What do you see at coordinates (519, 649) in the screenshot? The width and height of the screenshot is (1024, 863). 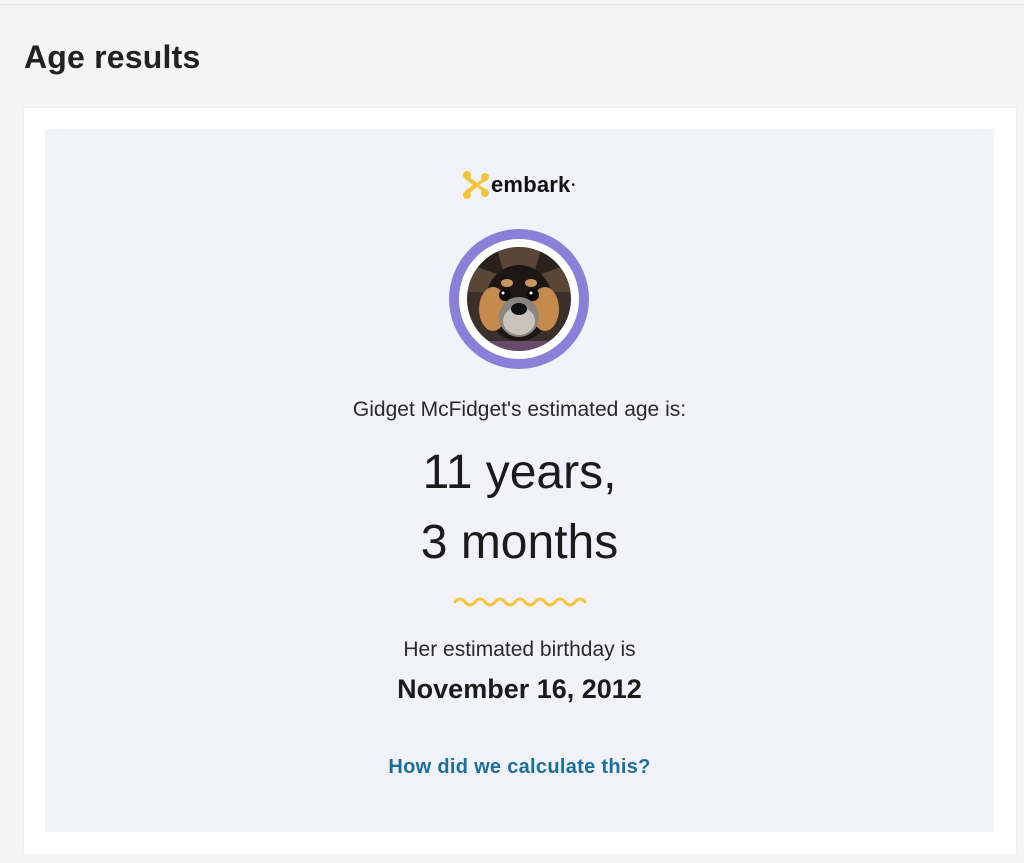 I see `birthday-intro-text: Her estimated birthday is` at bounding box center [519, 649].